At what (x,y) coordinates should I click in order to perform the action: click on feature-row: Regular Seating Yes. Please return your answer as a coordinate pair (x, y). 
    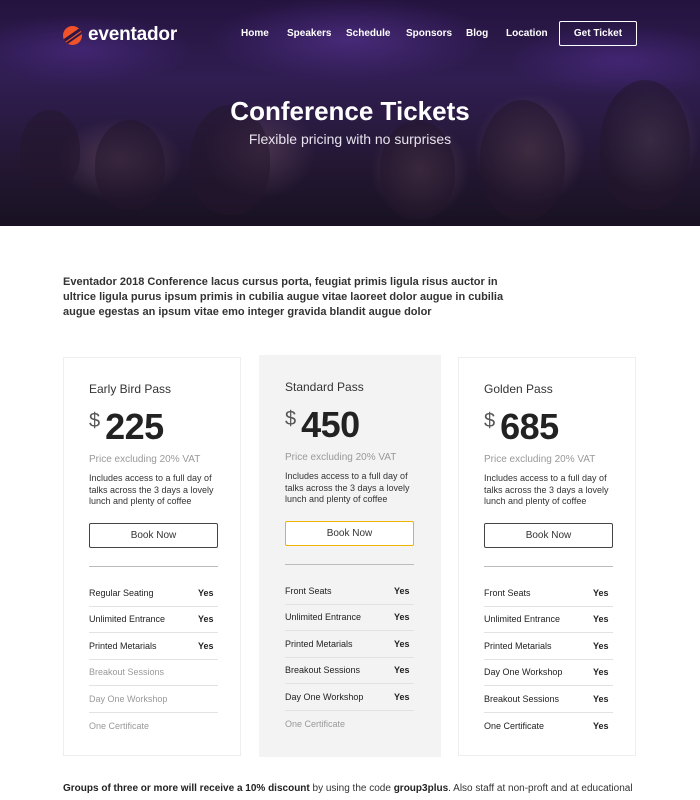
    Looking at the image, I should click on (153, 593).